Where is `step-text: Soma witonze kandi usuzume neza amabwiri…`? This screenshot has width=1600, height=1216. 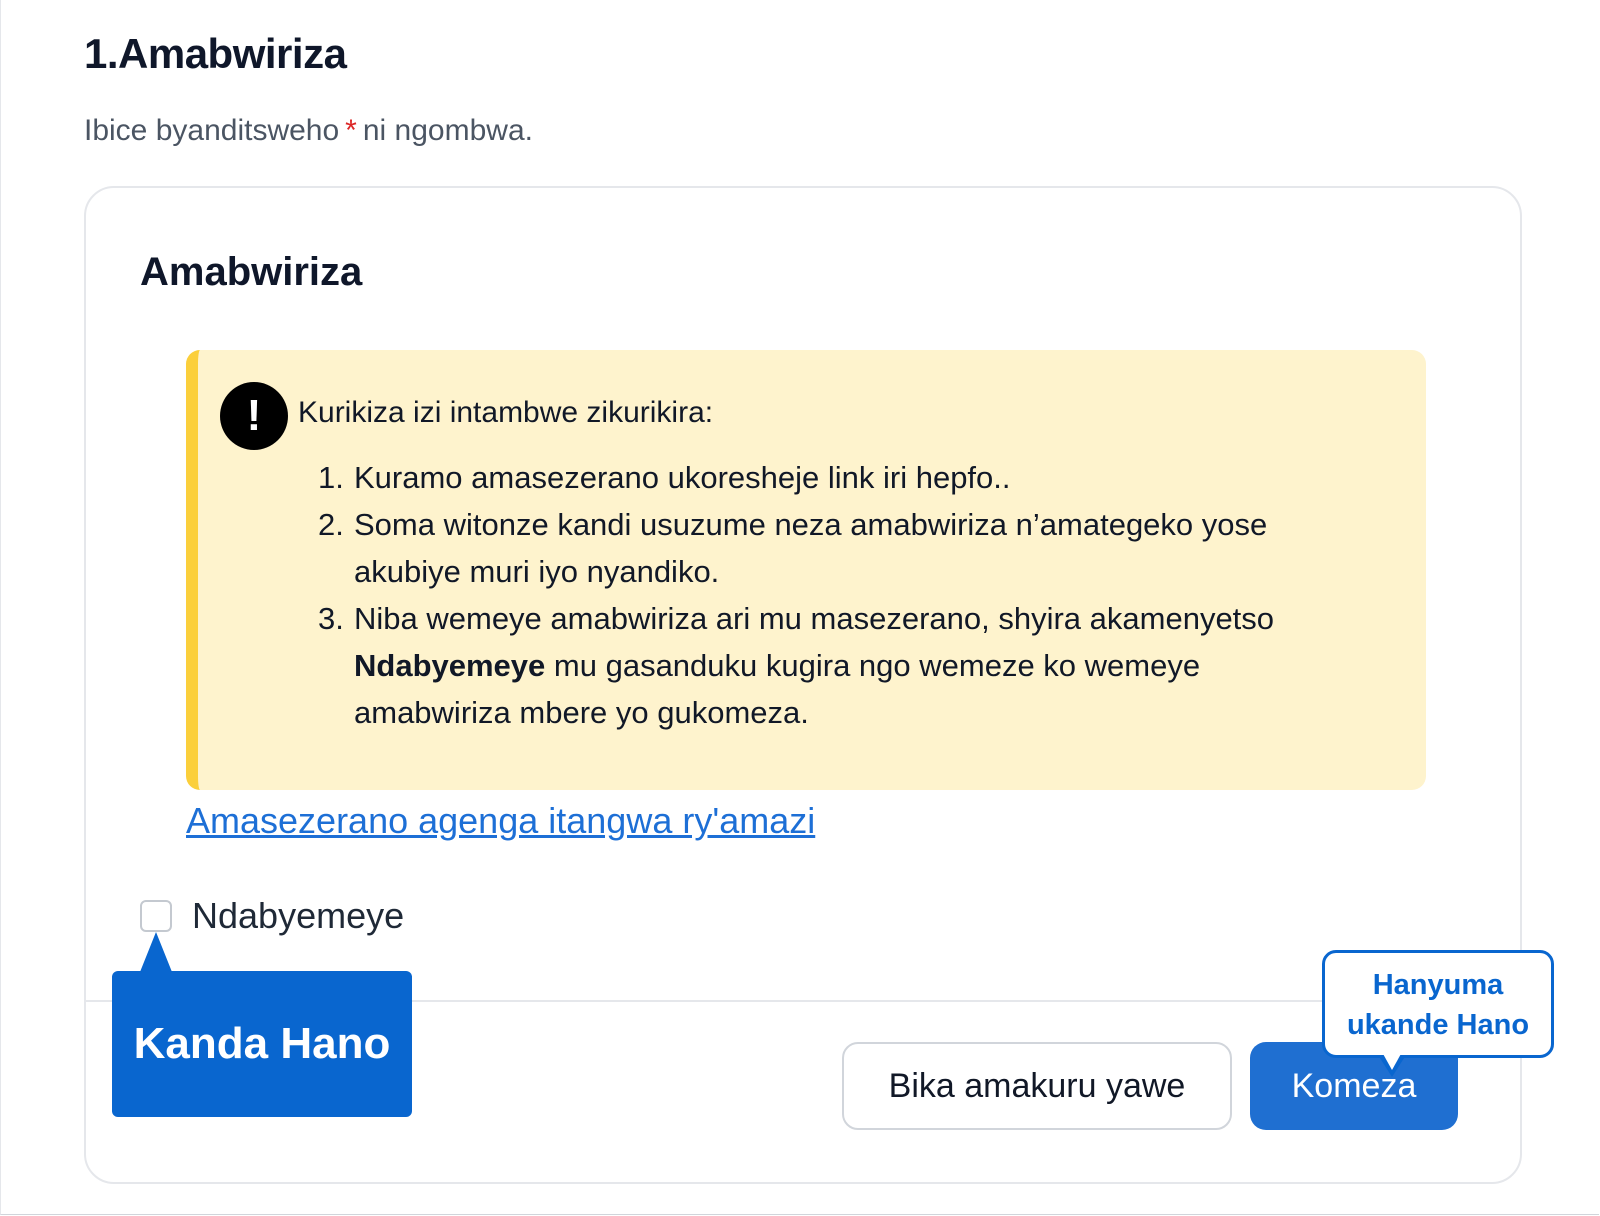 step-text: Soma witonze kandi usuzume neza amabwiri… is located at coordinates (811, 548).